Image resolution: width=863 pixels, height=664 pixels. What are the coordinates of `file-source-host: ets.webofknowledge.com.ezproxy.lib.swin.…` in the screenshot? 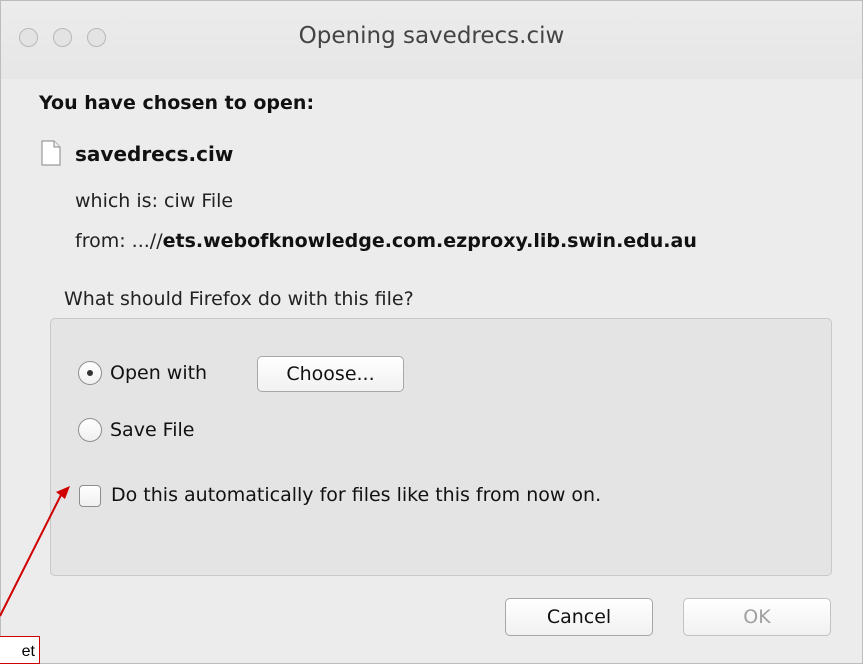 It's located at (429, 241).